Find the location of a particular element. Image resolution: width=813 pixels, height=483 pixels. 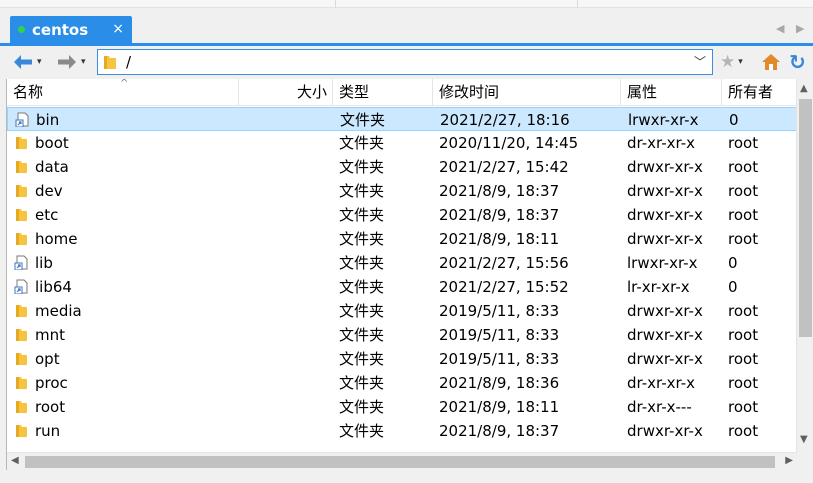

refresh-icon: ↻ is located at coordinates (797, 62).